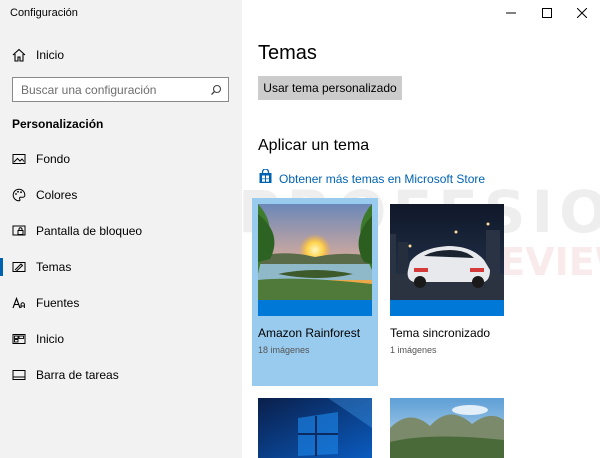  Describe the element at coordinates (309, 333) in the screenshot. I see `theme-name: Amazon Rainforest` at that location.